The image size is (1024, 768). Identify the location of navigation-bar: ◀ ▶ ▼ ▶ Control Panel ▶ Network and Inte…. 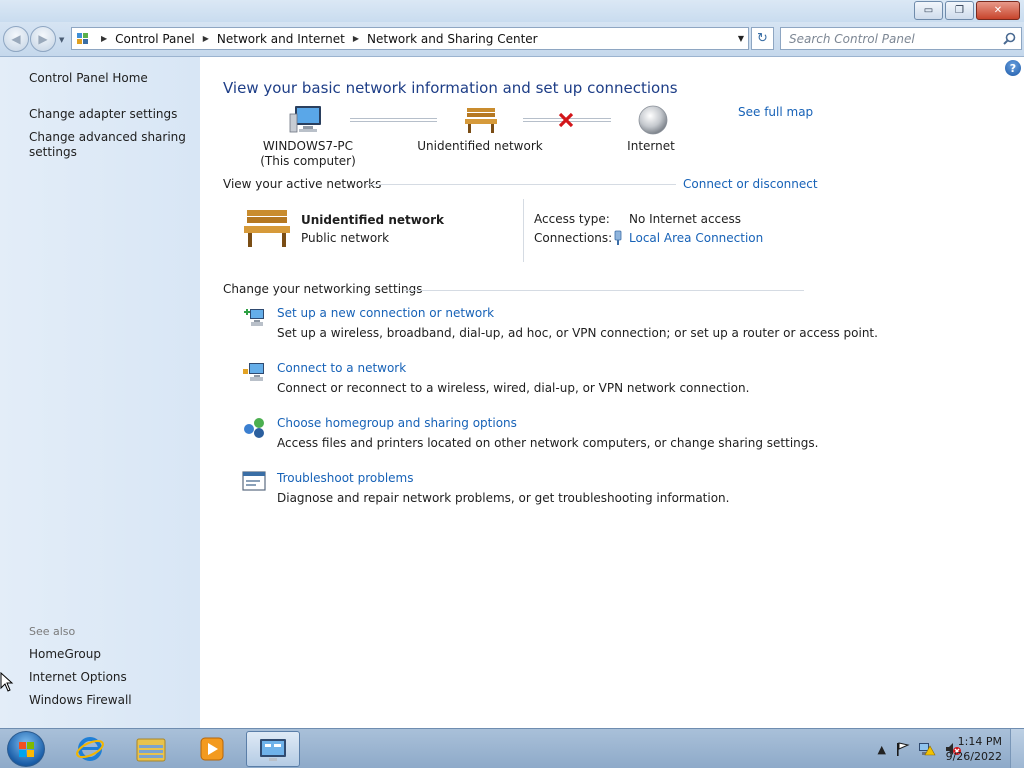
(512, 39).